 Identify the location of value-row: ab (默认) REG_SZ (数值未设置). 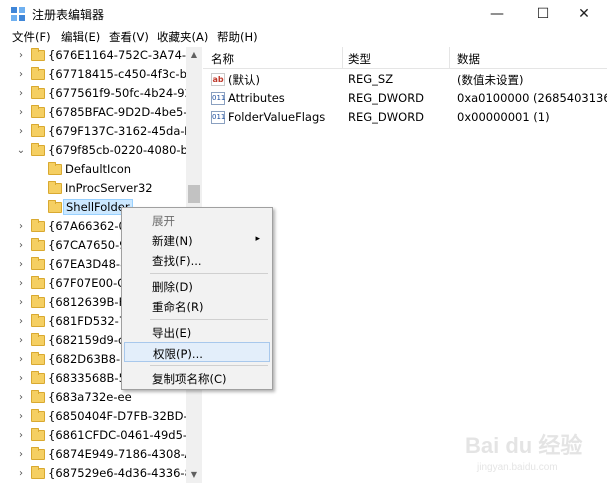
(405, 79).